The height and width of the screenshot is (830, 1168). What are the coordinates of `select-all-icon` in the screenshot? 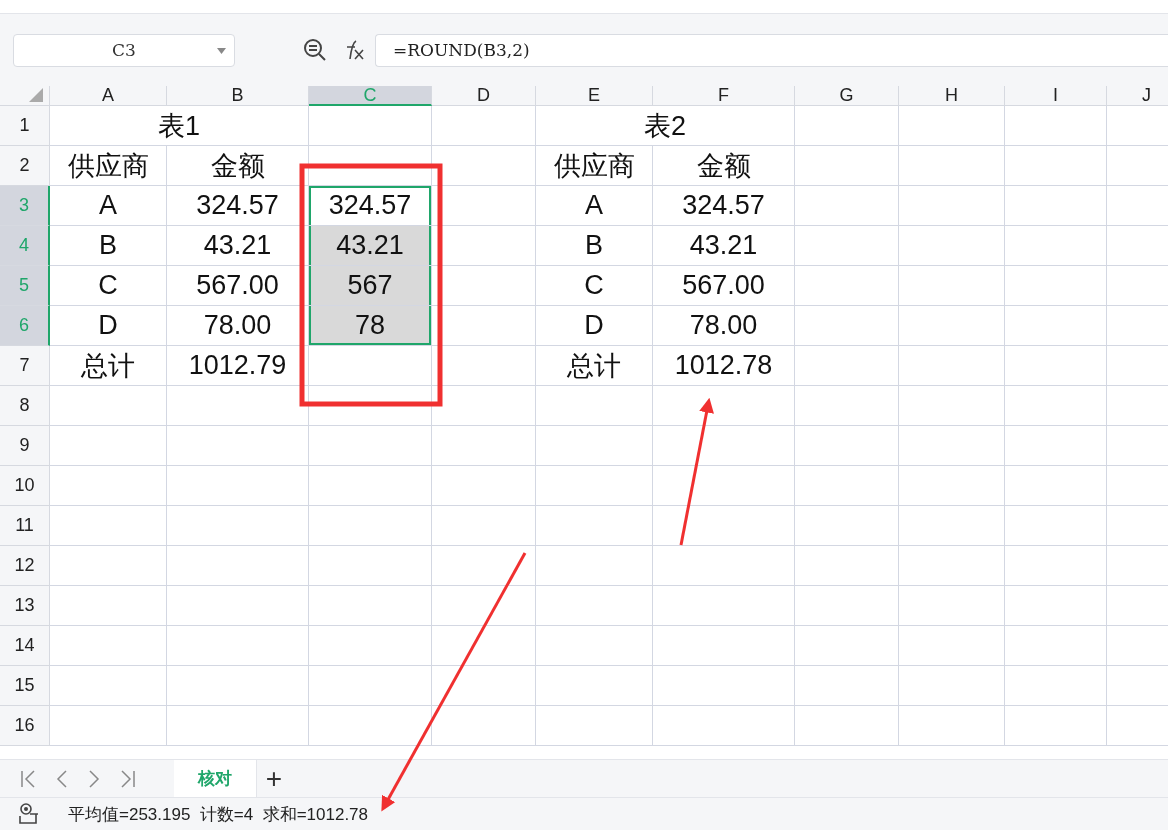 It's located at (36, 95).